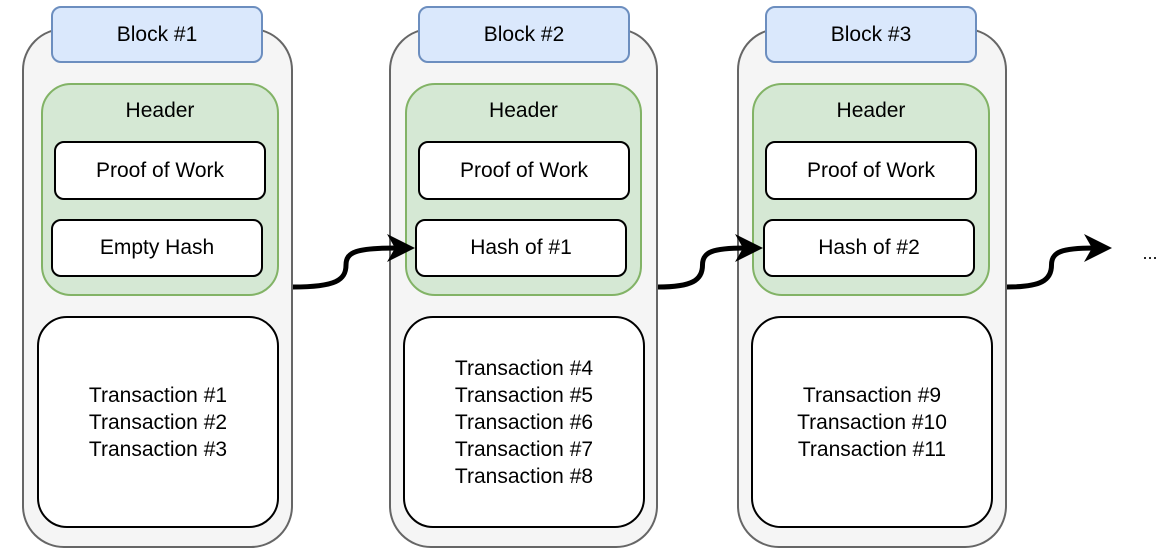 The height and width of the screenshot is (559, 1172). I want to click on link-arrows, so click(702, 262).